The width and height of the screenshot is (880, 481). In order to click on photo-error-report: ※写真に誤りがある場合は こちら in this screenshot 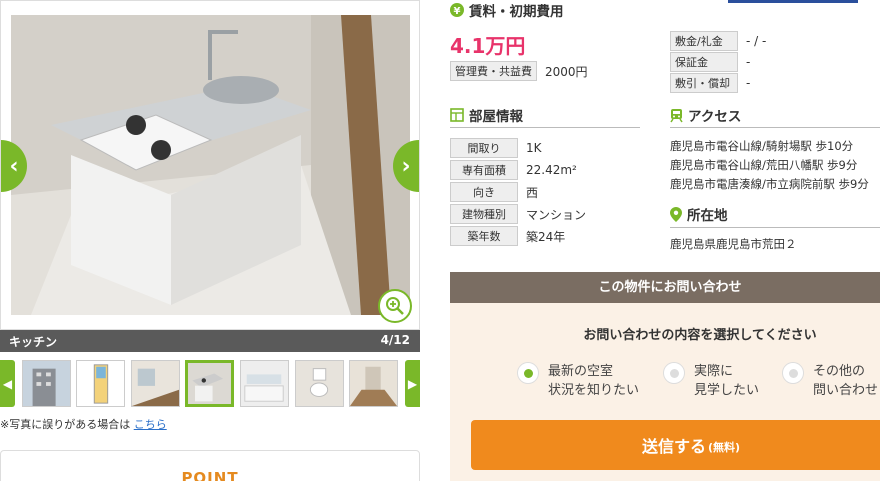, I will do `click(83, 424)`.